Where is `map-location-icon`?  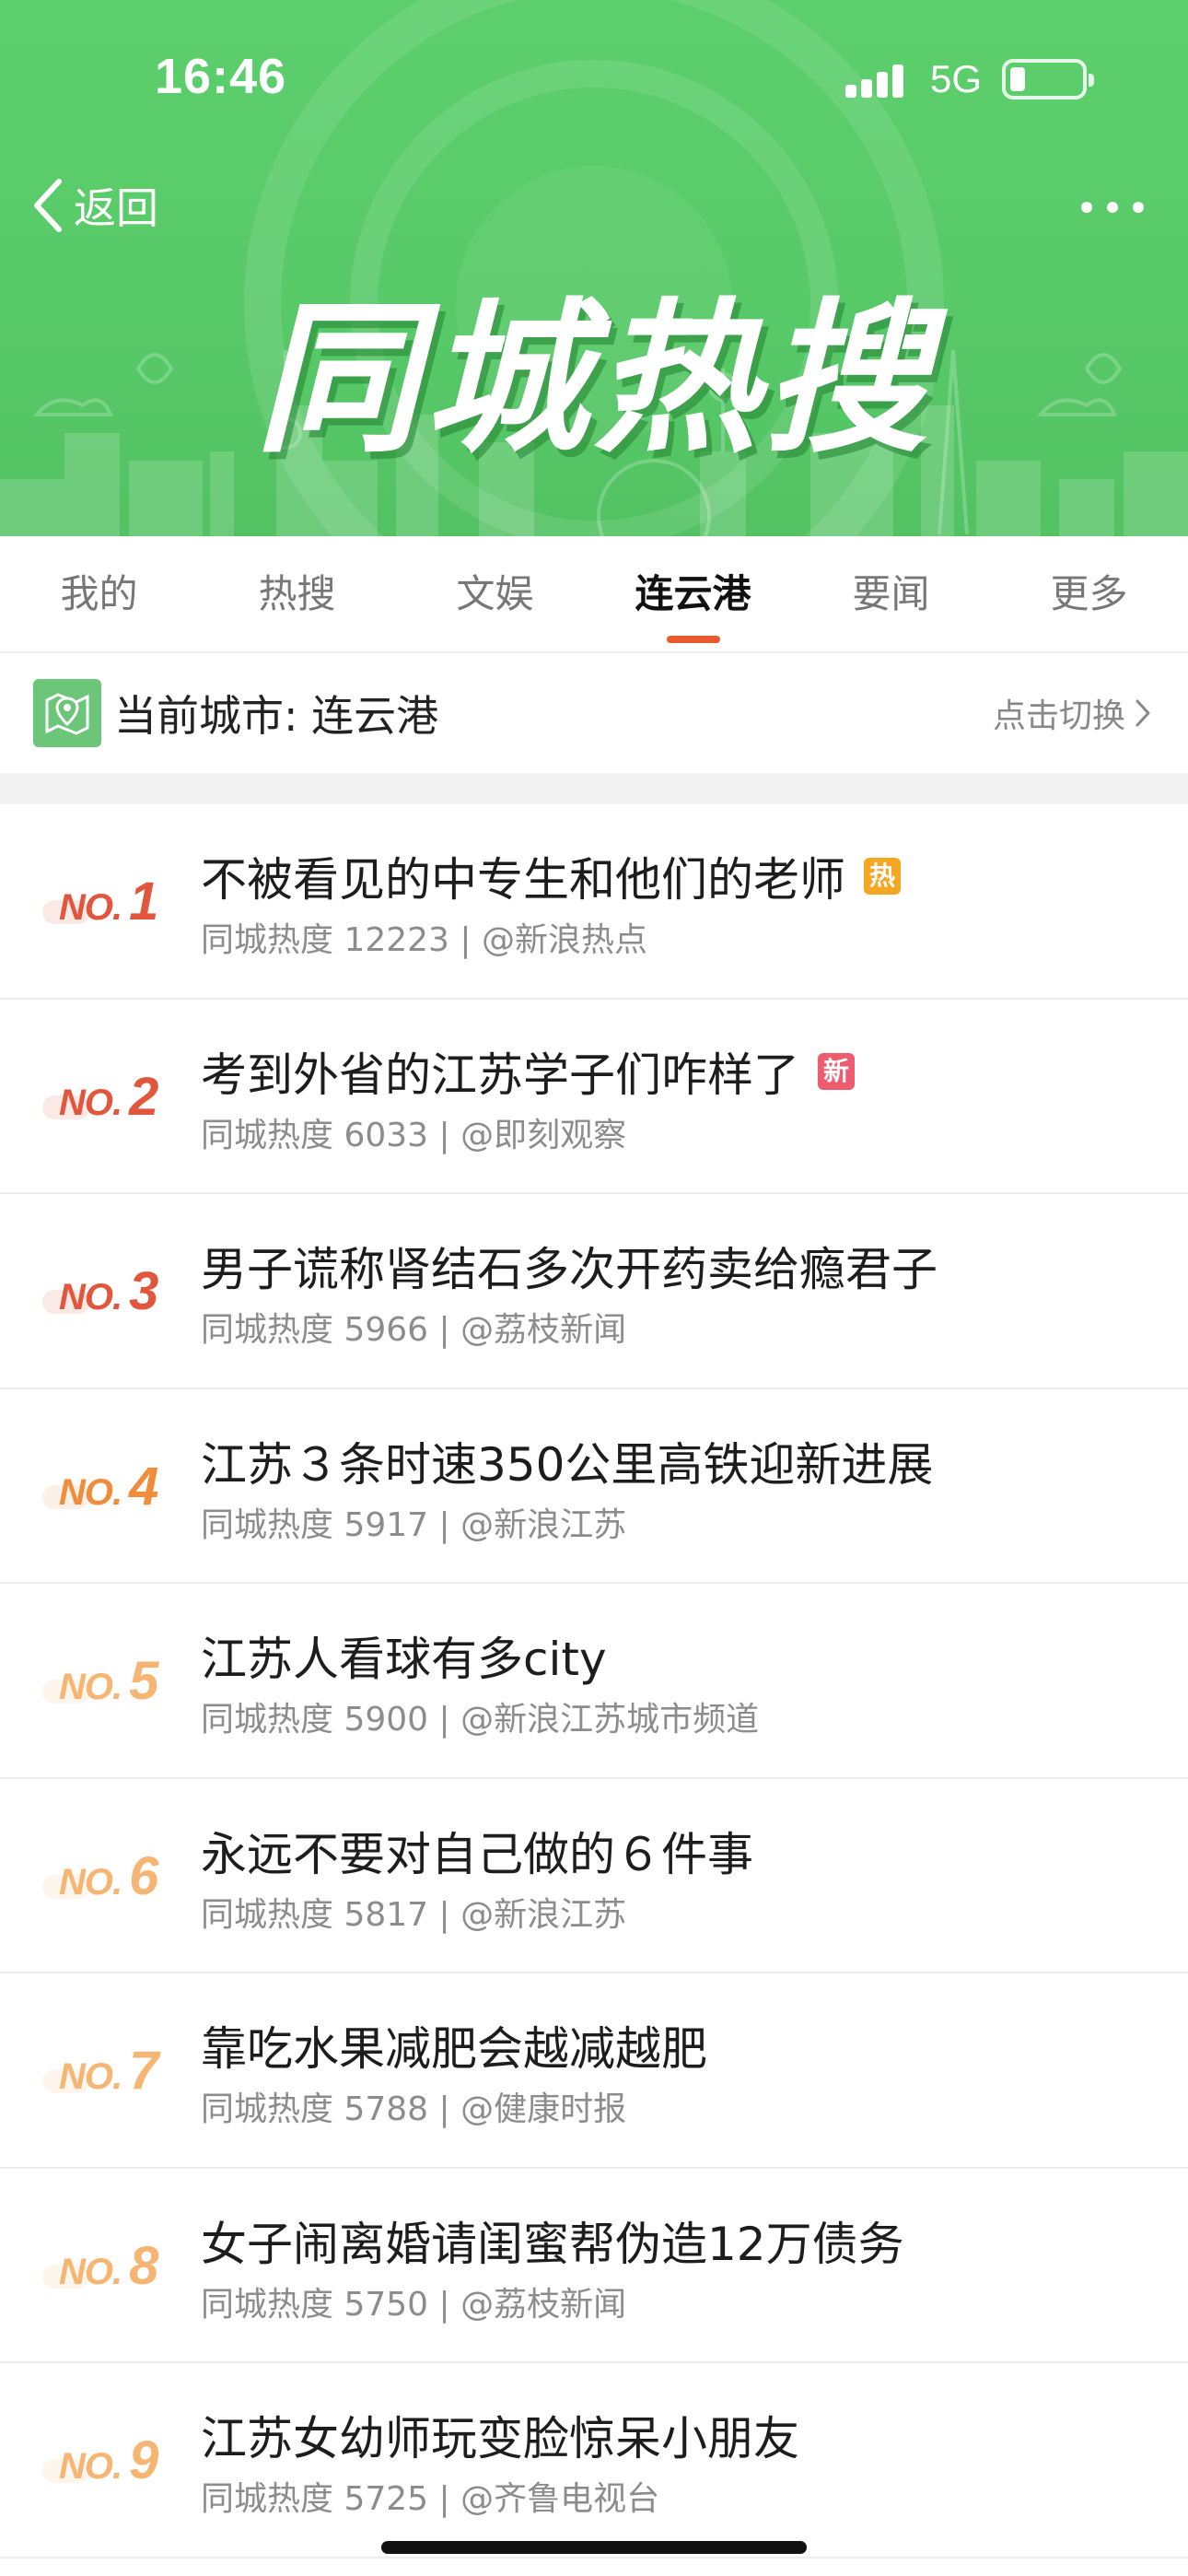 map-location-icon is located at coordinates (67, 713).